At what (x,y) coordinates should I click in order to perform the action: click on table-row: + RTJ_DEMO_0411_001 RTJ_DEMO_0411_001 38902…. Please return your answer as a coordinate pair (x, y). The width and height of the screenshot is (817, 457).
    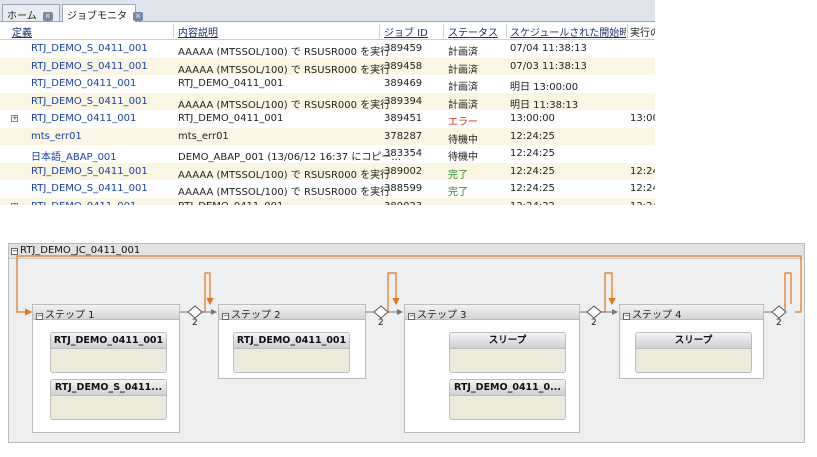
    Looking at the image, I should click on (327, 201).